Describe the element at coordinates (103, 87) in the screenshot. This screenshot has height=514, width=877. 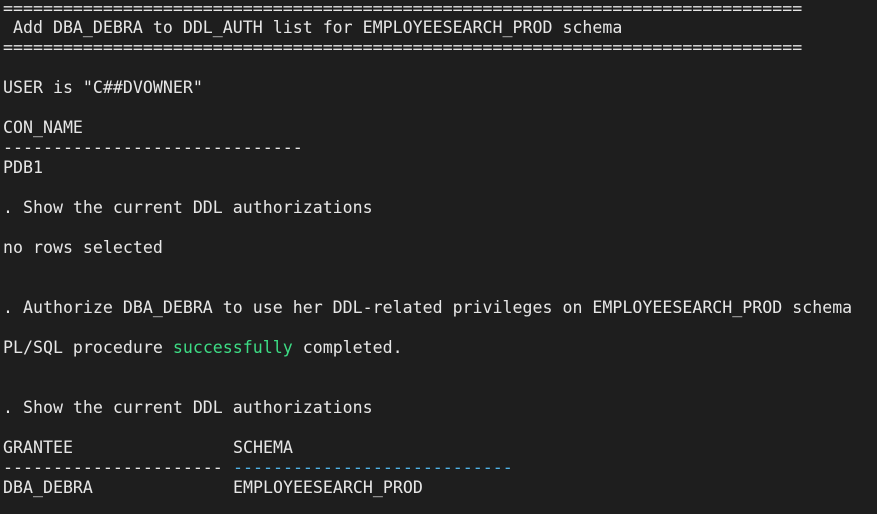
I see `user-line: USER is "C##DVOWNER"` at that location.